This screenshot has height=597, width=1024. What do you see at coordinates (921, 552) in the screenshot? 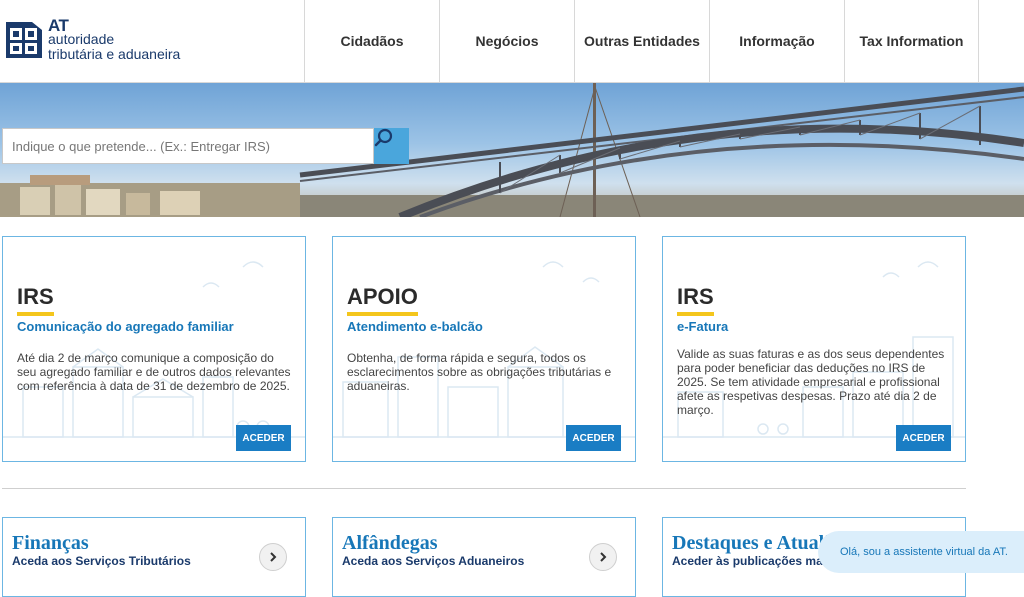
I see `virtual-assistant-bubble: Olá, sou a assistente virtual da AT.` at bounding box center [921, 552].